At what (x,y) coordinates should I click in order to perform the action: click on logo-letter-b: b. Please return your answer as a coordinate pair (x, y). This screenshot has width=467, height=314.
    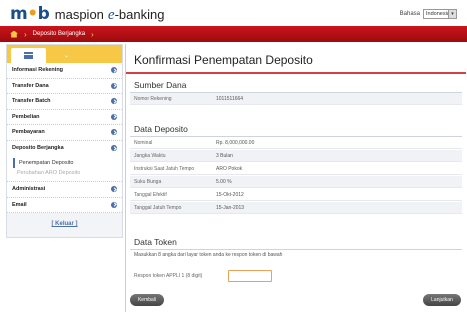
    Looking at the image, I should click on (43, 14).